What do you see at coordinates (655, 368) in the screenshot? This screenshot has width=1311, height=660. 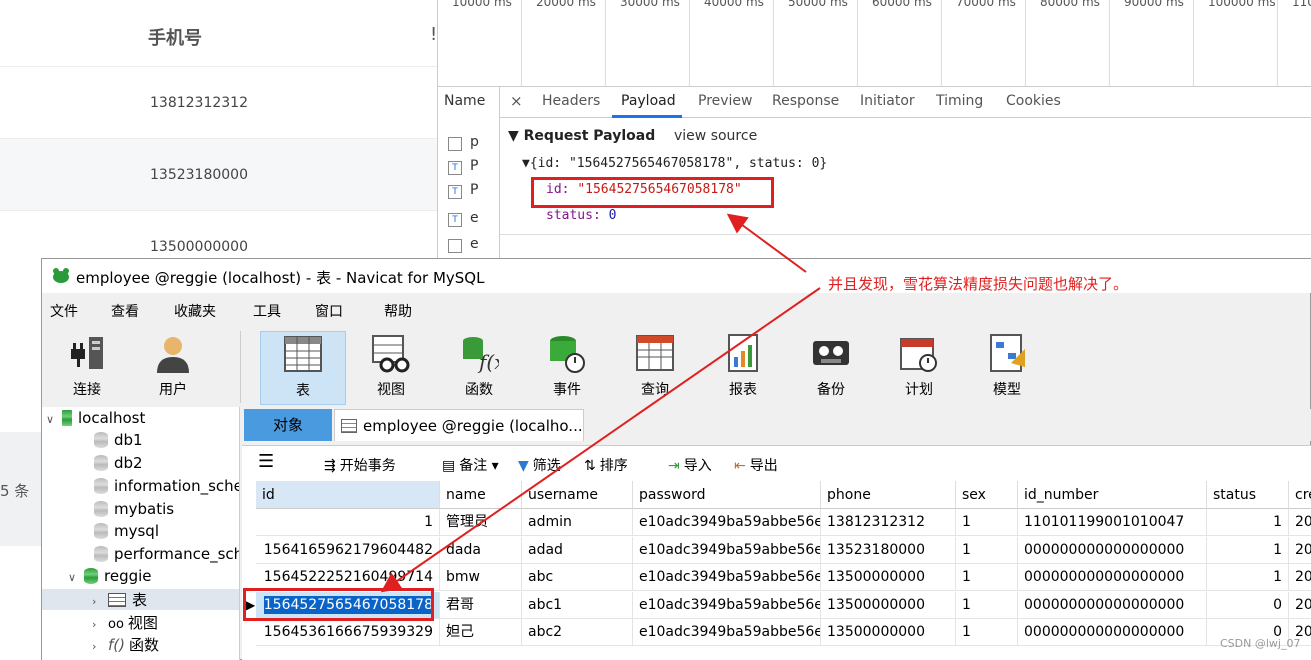 I see `query-button: 查询` at bounding box center [655, 368].